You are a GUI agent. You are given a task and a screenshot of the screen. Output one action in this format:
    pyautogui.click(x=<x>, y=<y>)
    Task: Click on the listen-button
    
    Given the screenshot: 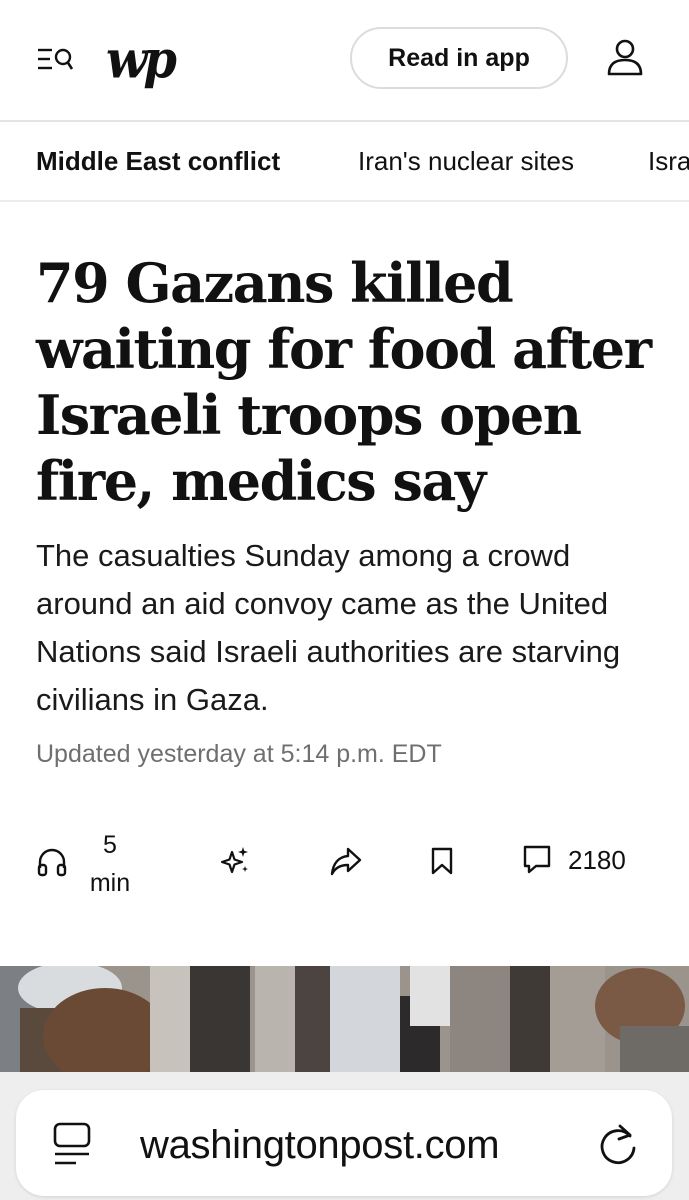 What is the action you would take?
    pyautogui.click(x=52, y=862)
    